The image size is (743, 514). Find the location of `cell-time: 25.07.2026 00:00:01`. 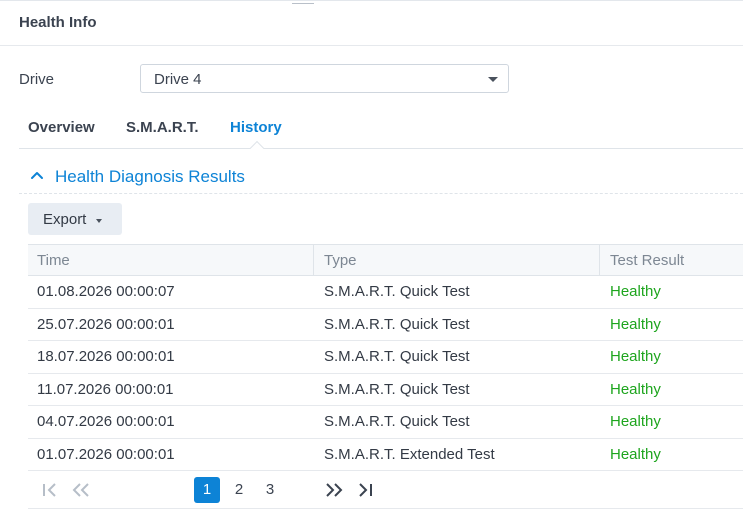

cell-time: 25.07.2026 00:00:01 is located at coordinates (106, 324).